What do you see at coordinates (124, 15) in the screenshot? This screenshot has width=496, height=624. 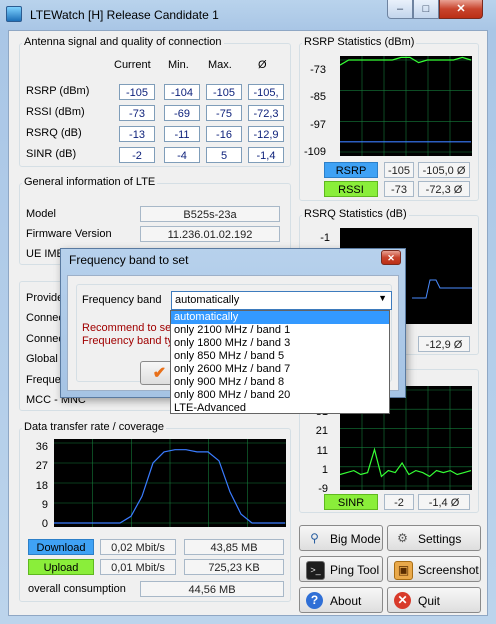 I see `window-title: LTEWatch [H] Release Candidate 1` at bounding box center [124, 15].